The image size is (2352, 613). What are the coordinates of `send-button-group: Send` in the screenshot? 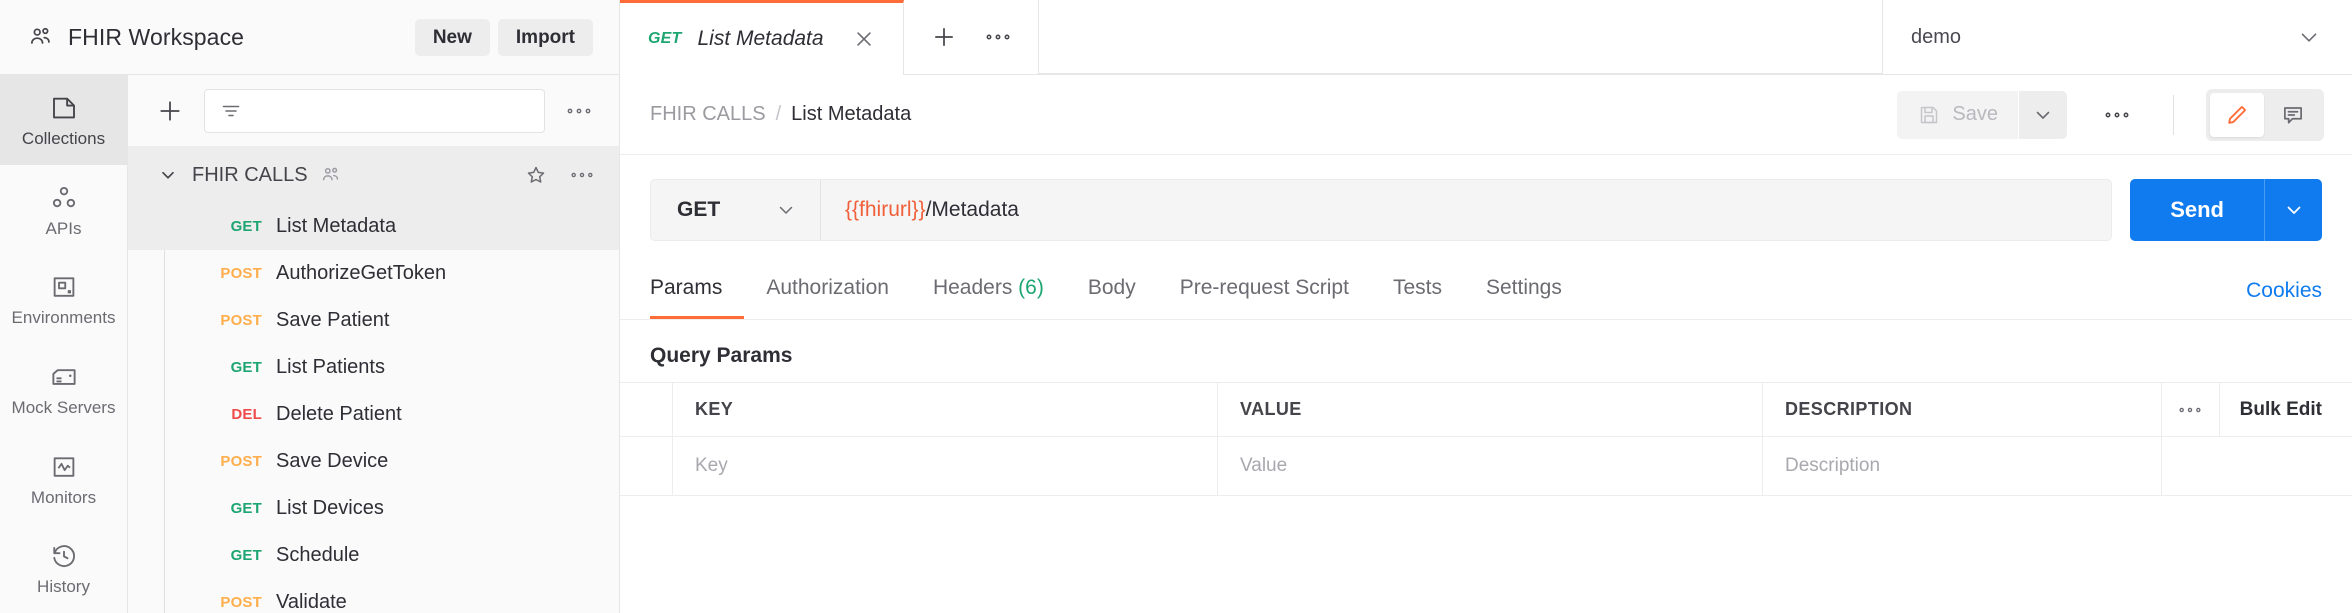 It's located at (2226, 210).